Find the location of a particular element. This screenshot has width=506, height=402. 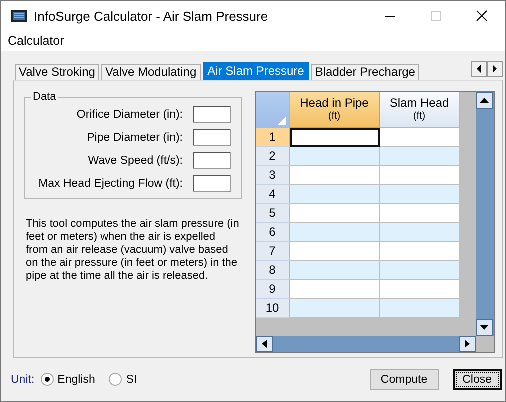

row-header: 4 is located at coordinates (273, 194).